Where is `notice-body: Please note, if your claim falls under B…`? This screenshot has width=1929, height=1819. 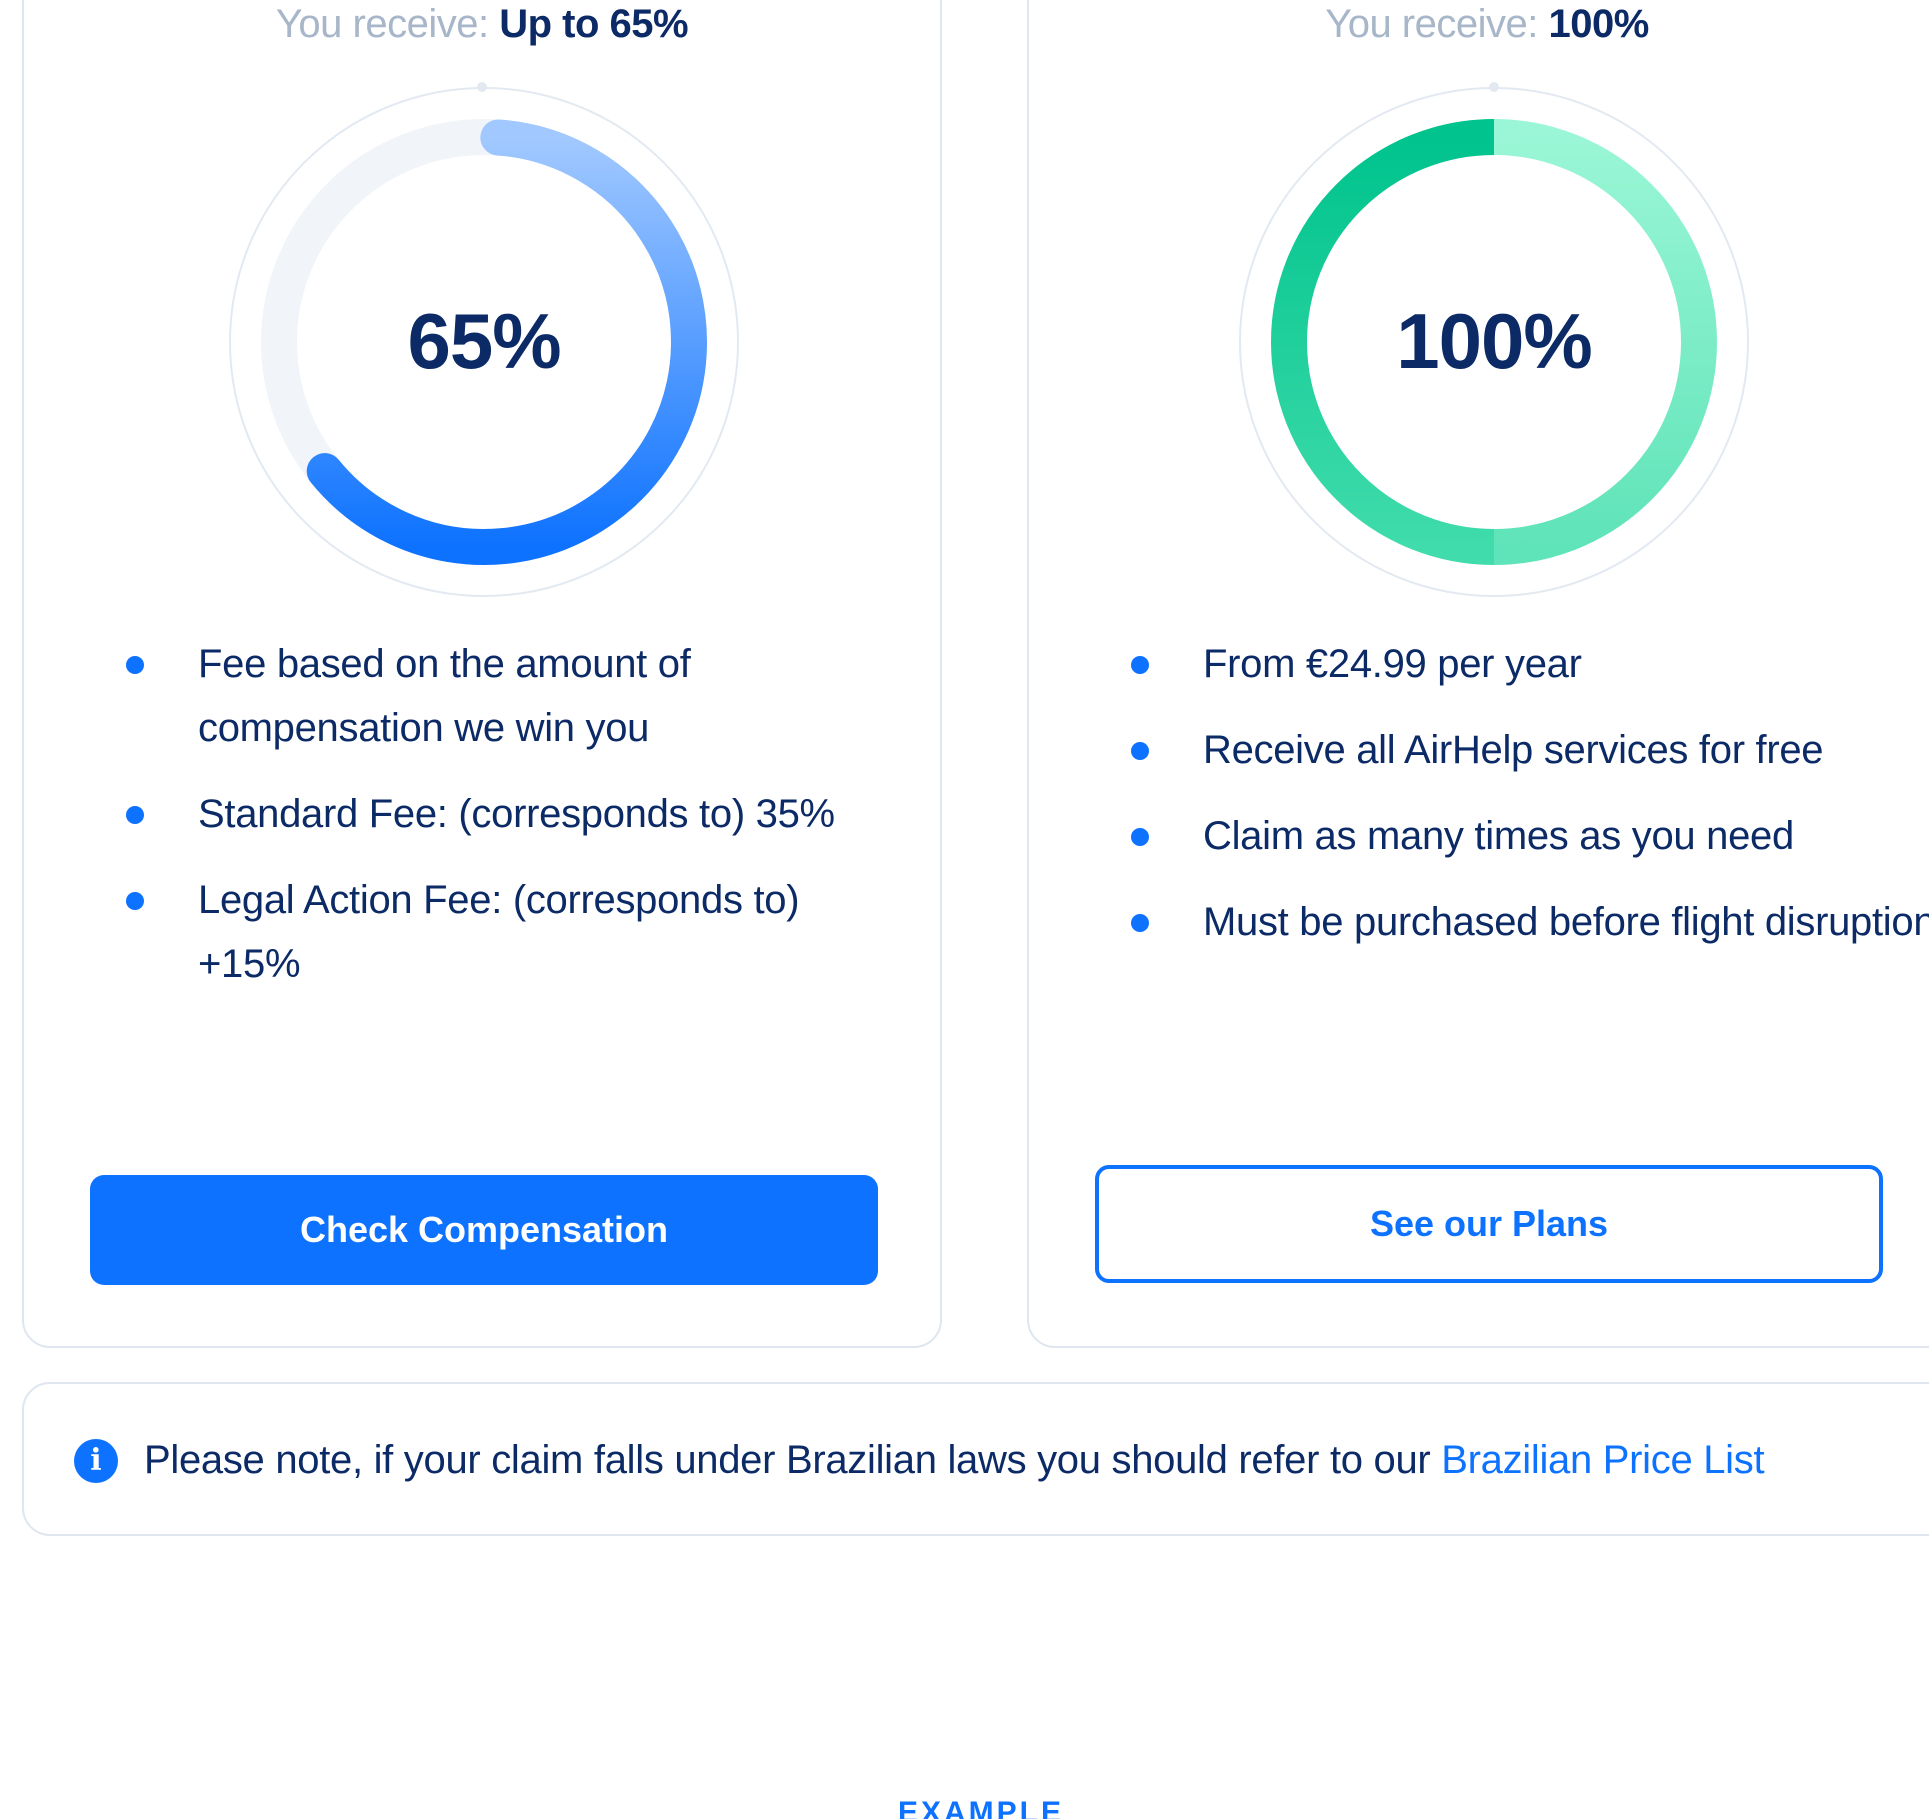
notice-body: Please note, if your claim falls under B… is located at coordinates (793, 1460).